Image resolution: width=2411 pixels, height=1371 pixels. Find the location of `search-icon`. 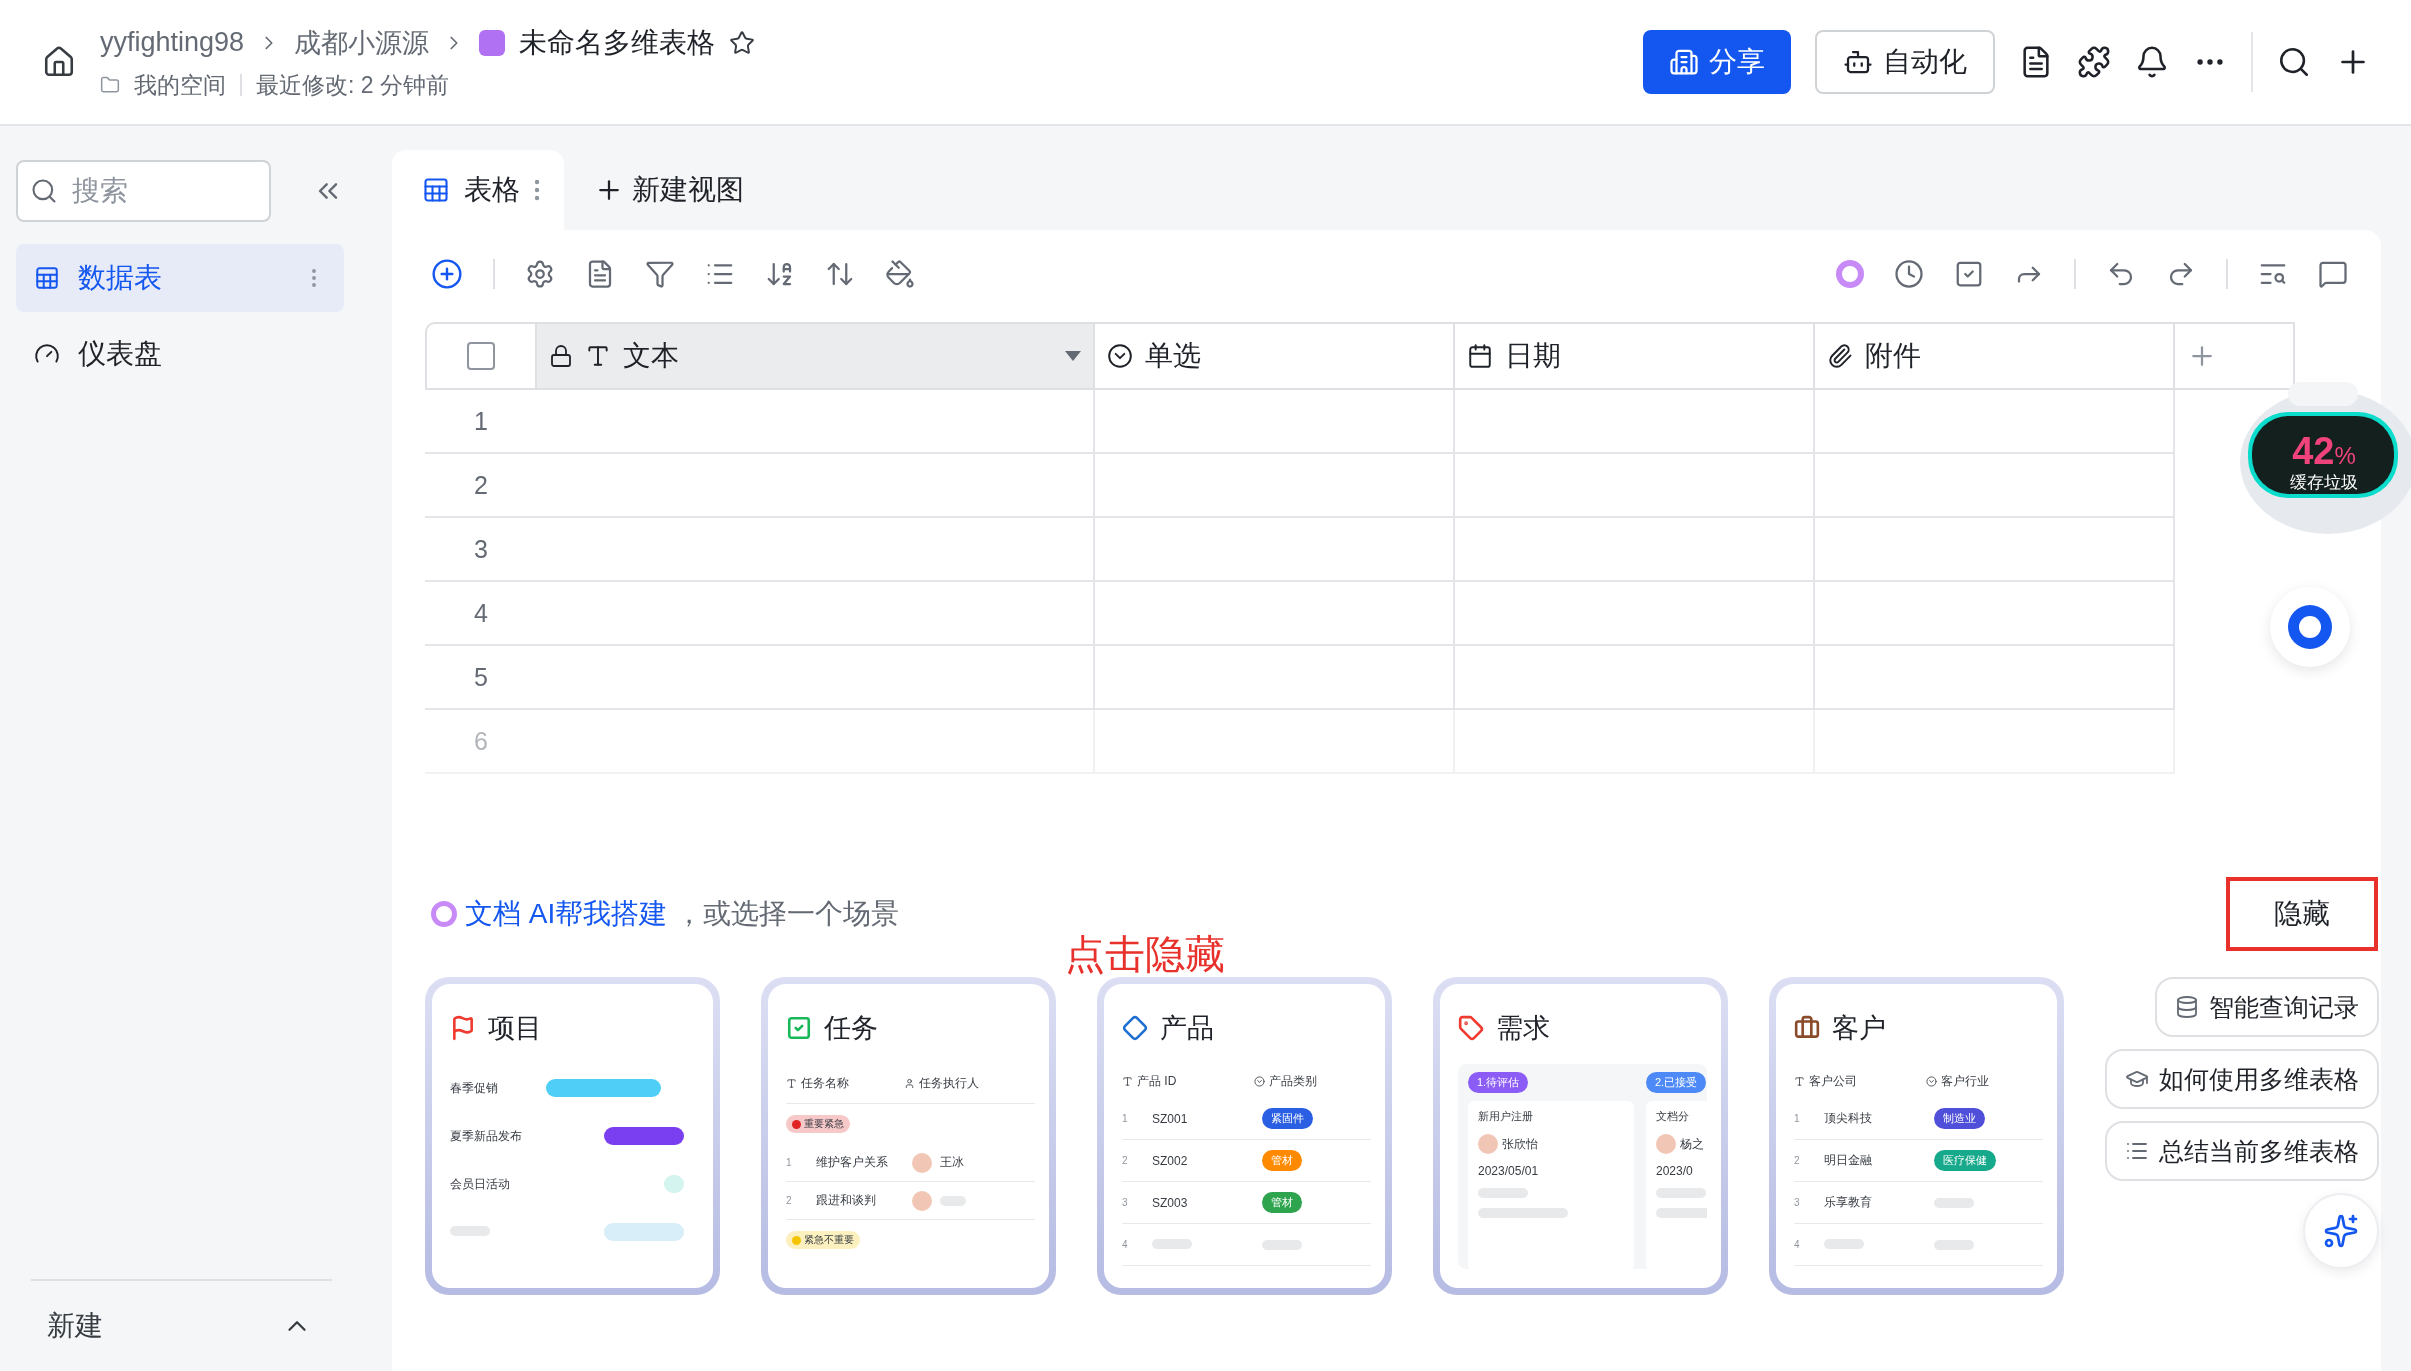

search-icon is located at coordinates (2294, 62).